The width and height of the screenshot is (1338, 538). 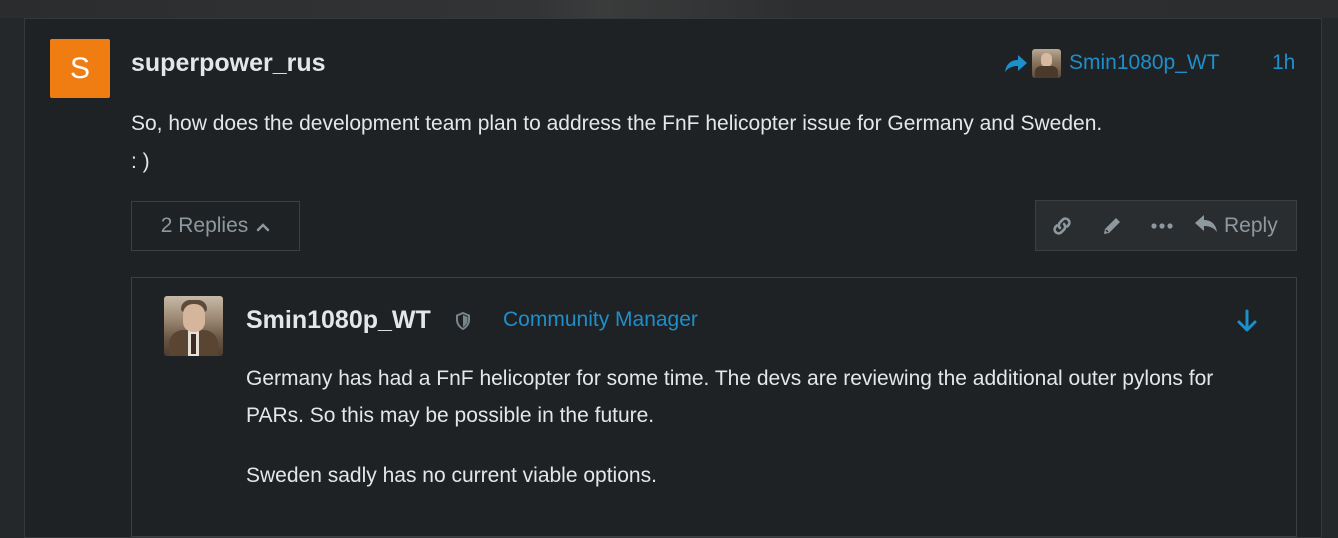 What do you see at coordinates (228, 63) in the screenshot?
I see `post-author: superpower_rus` at bounding box center [228, 63].